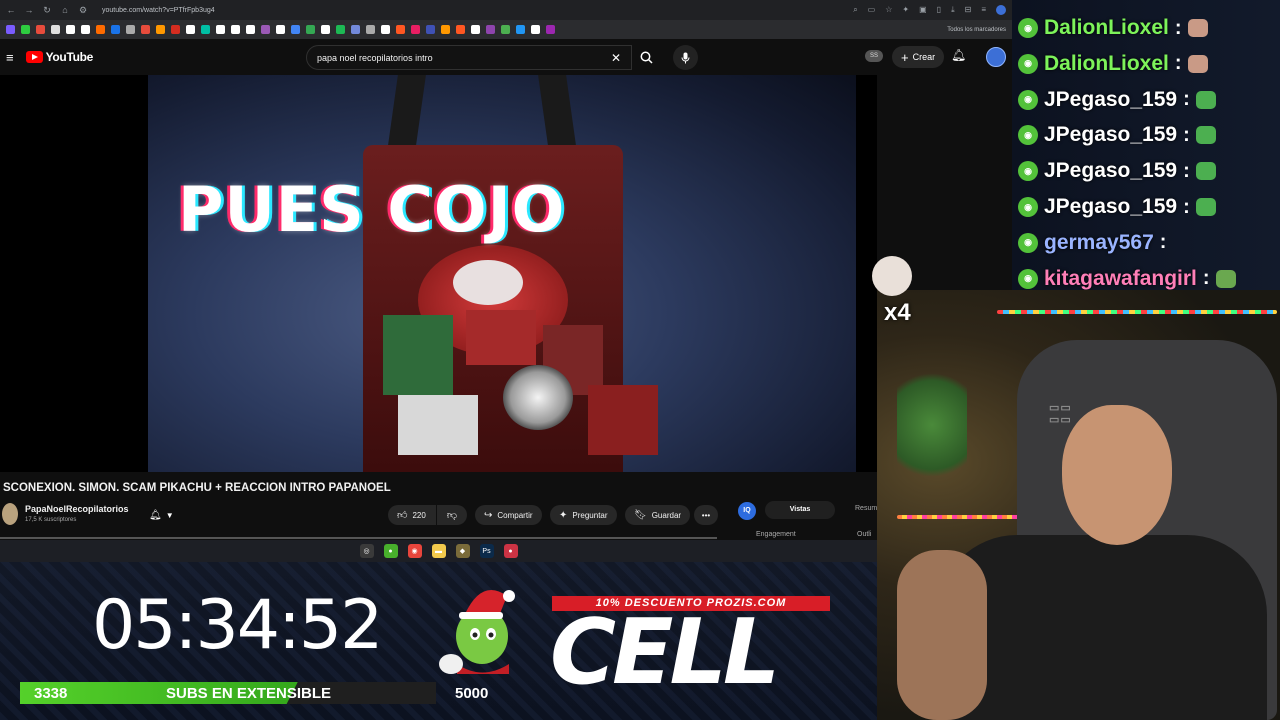 The height and width of the screenshot is (720, 1280). What do you see at coordinates (83, 10) in the screenshot?
I see `site-info-icon: ⚙` at bounding box center [83, 10].